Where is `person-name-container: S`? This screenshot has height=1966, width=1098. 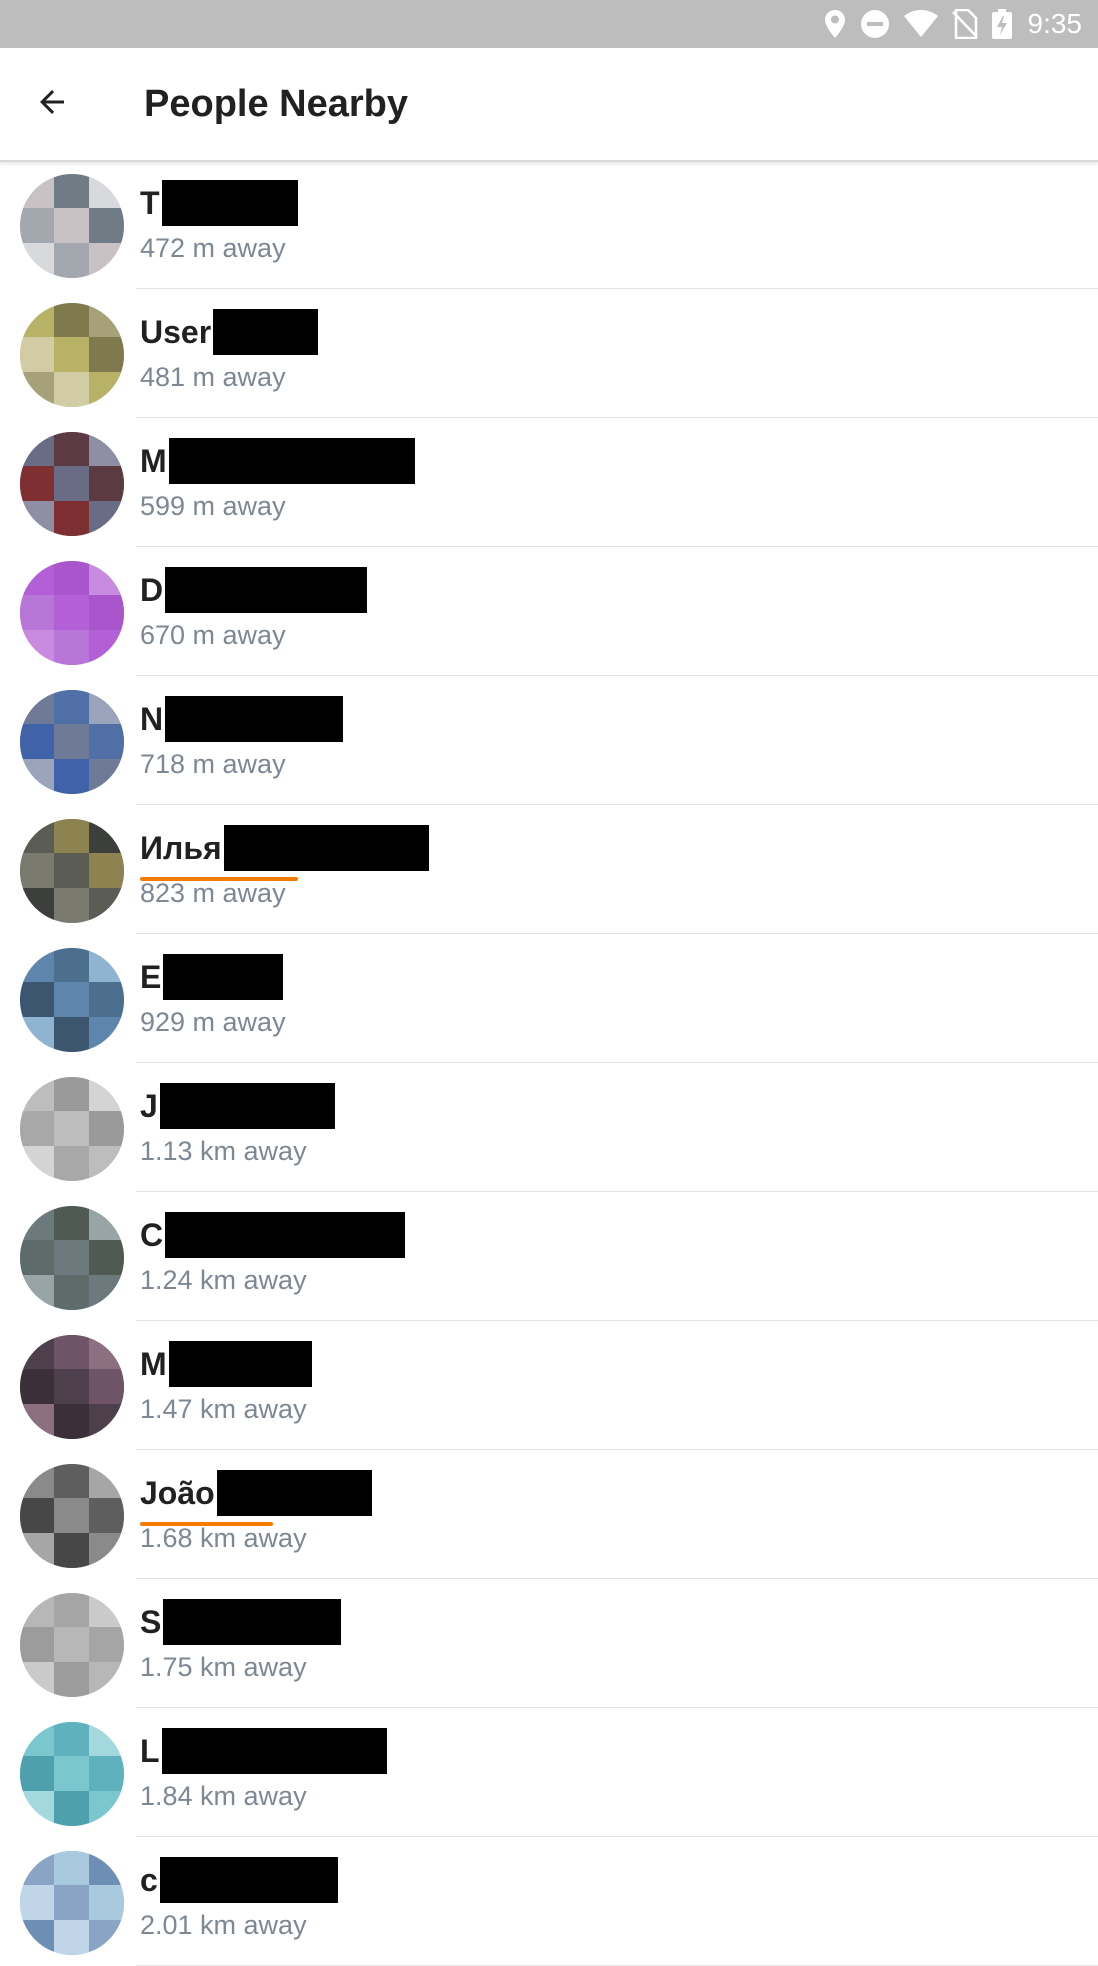 person-name-container: S is located at coordinates (241, 1622).